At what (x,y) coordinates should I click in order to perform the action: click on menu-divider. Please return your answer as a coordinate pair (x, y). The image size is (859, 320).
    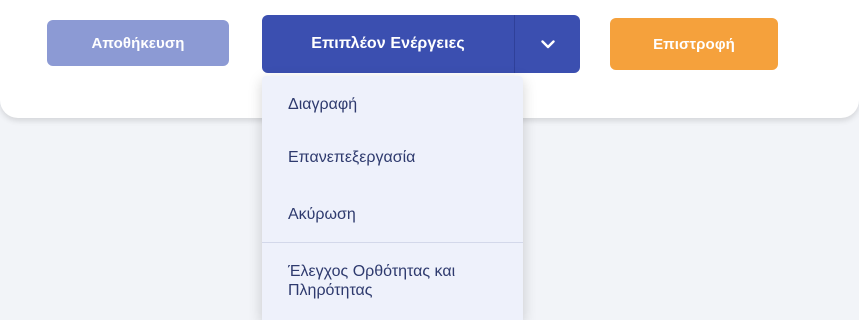
    Looking at the image, I should click on (392, 242).